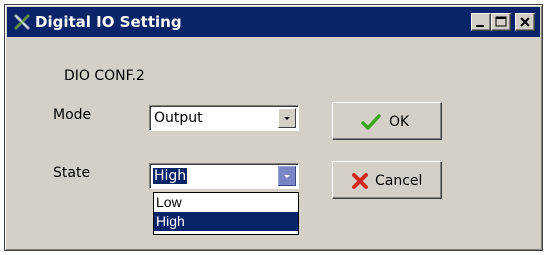  Describe the element at coordinates (72, 173) in the screenshot. I see `state-label: State` at that location.